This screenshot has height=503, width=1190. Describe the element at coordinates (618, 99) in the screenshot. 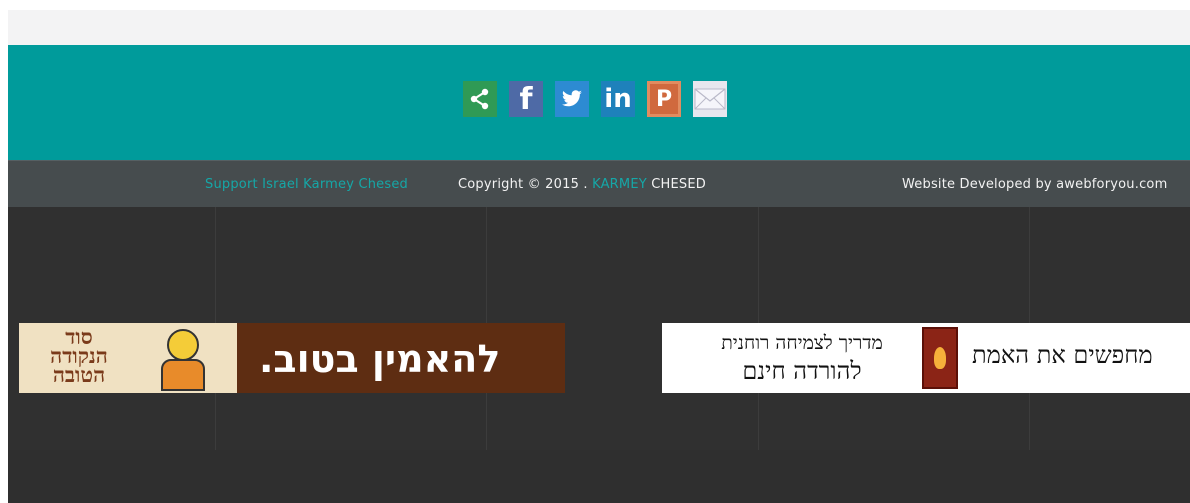

I see `linkedin-icon: in` at that location.